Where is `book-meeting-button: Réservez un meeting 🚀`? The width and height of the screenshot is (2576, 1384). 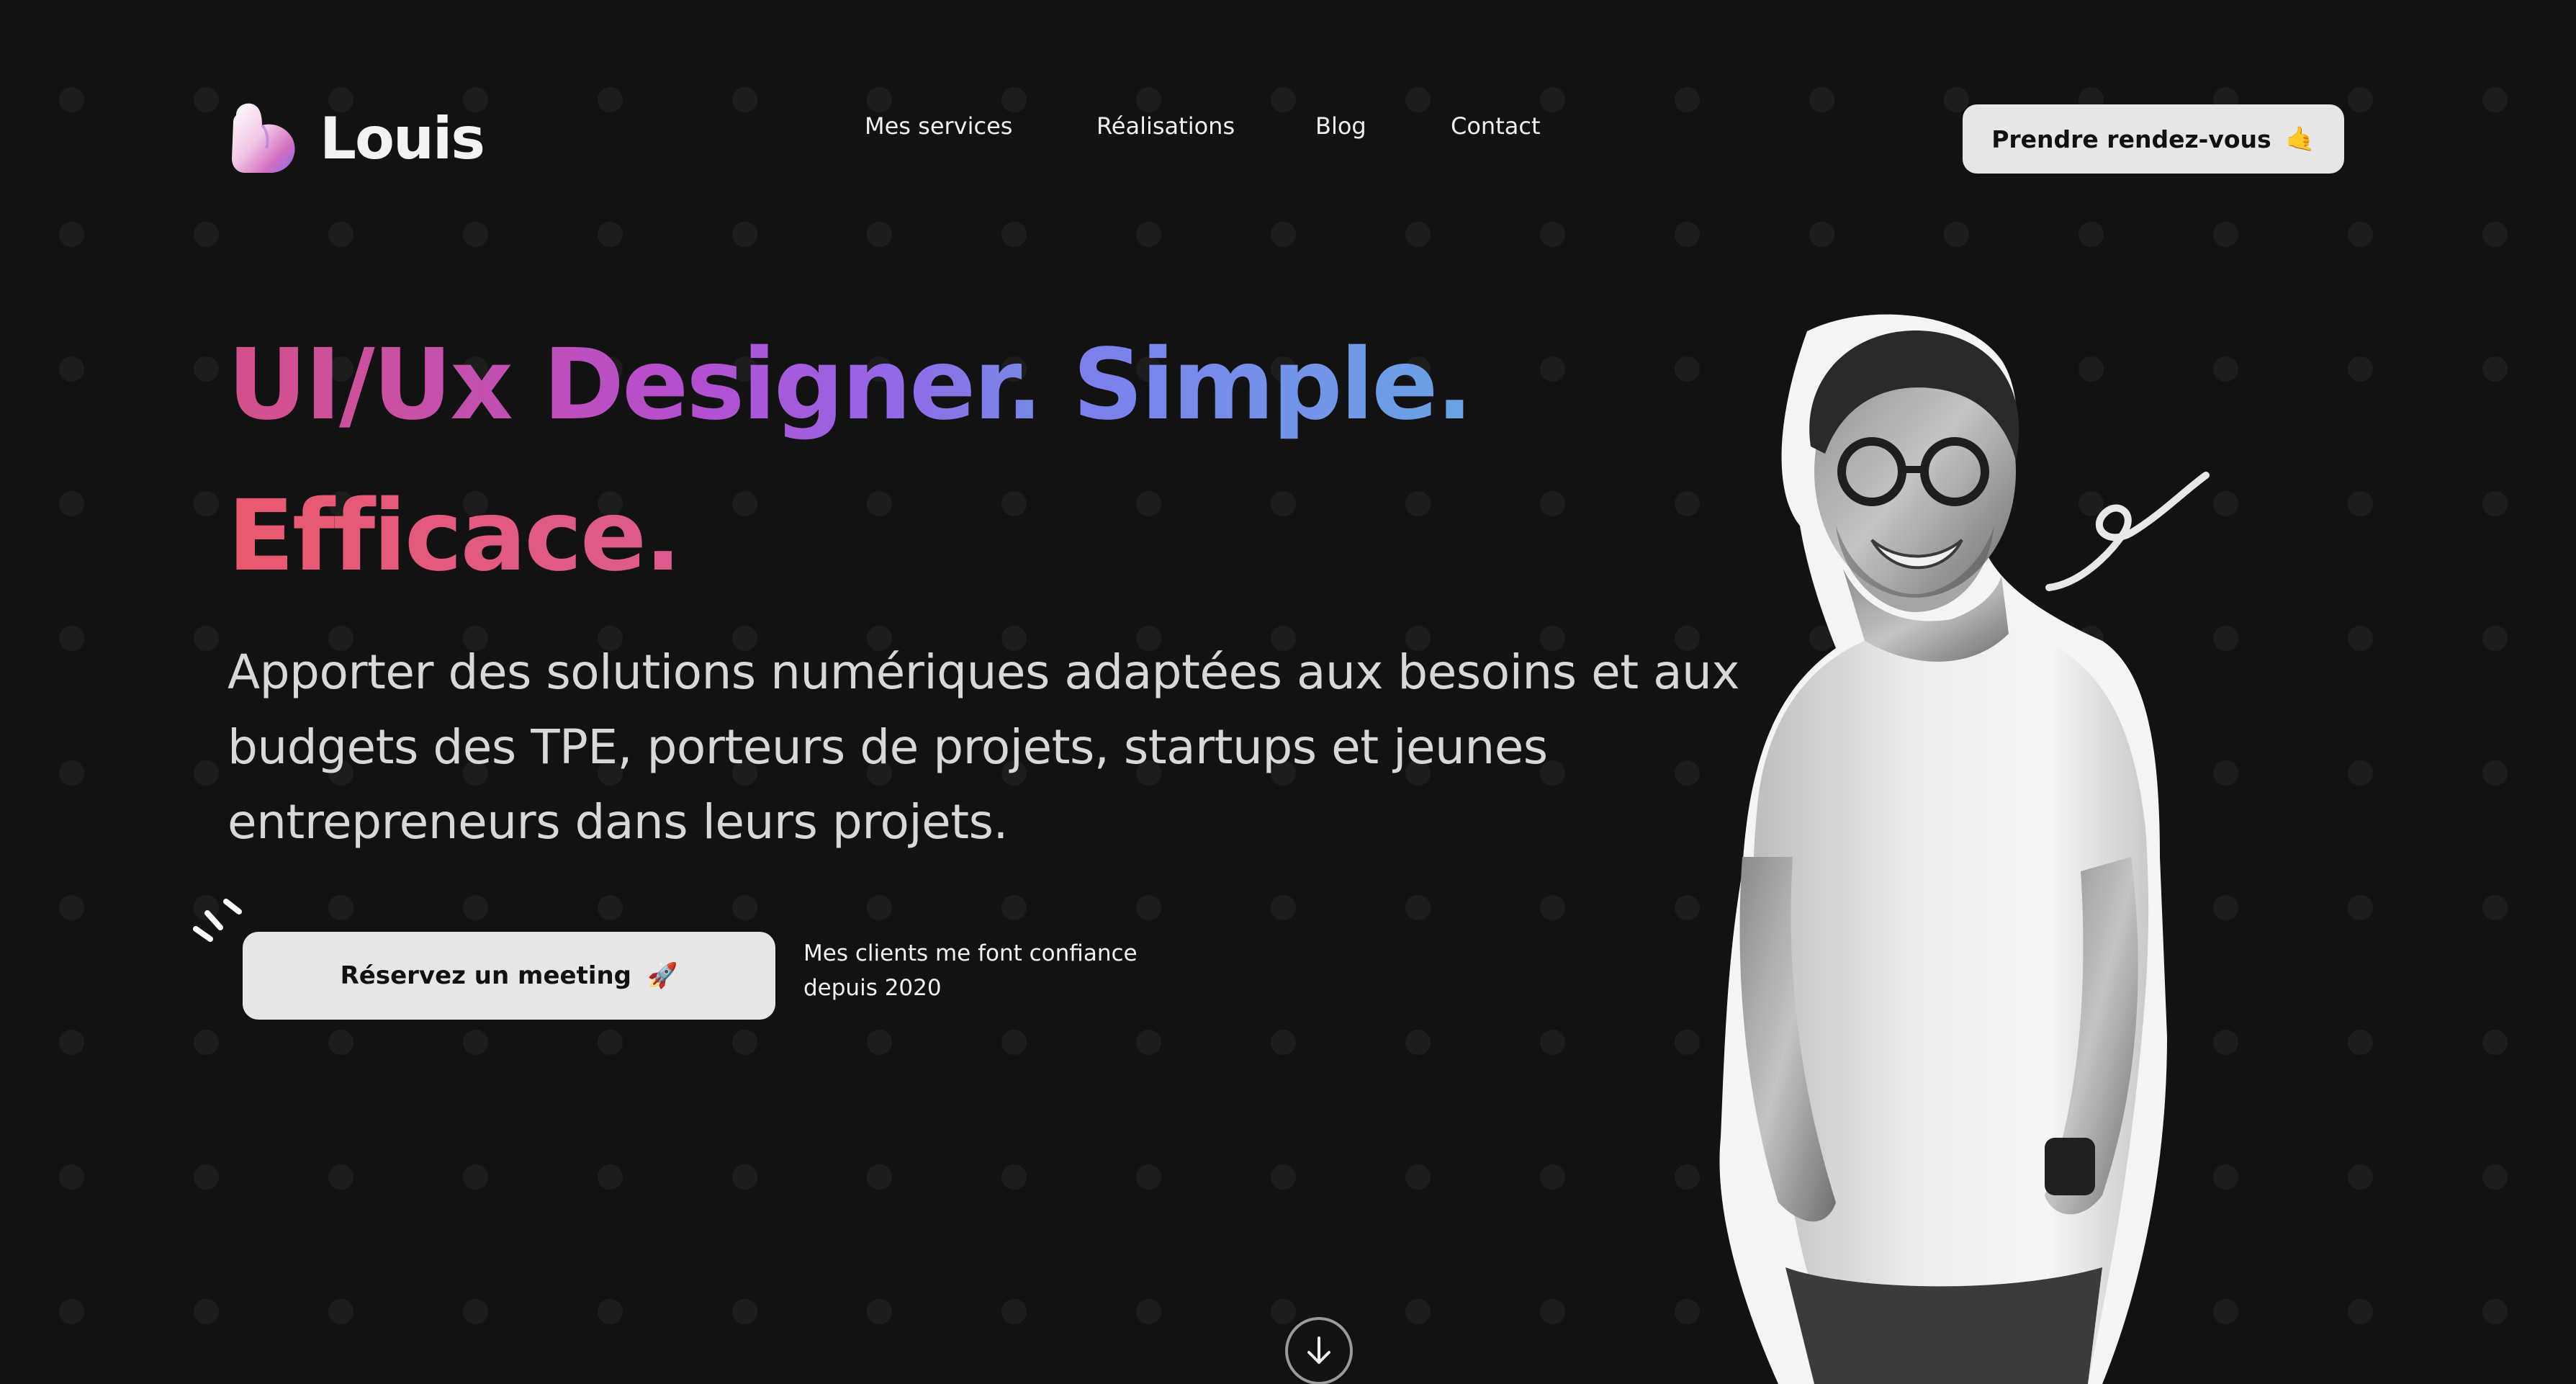 book-meeting-button: Réservez un meeting 🚀 is located at coordinates (509, 976).